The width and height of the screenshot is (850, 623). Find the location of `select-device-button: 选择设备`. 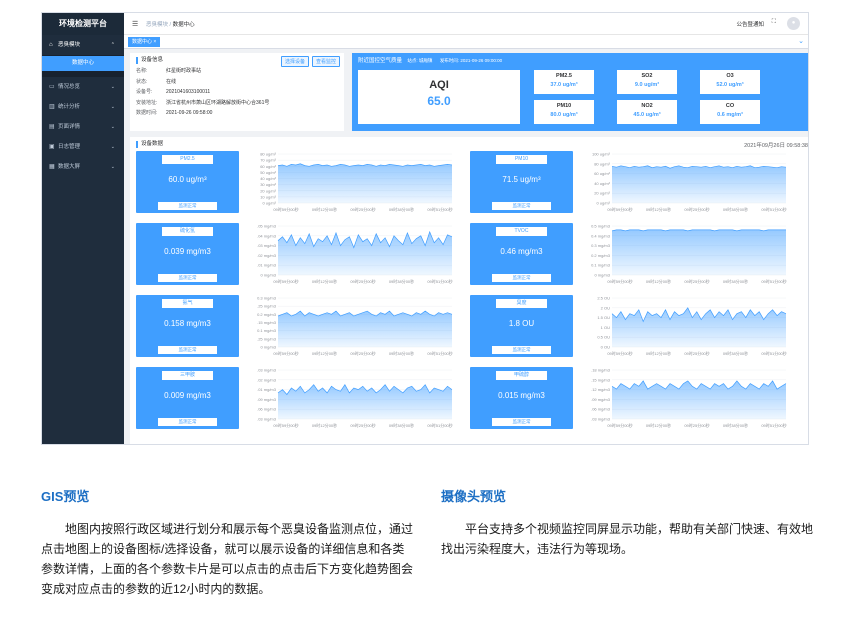

select-device-button: 选择设备 is located at coordinates (294, 61).